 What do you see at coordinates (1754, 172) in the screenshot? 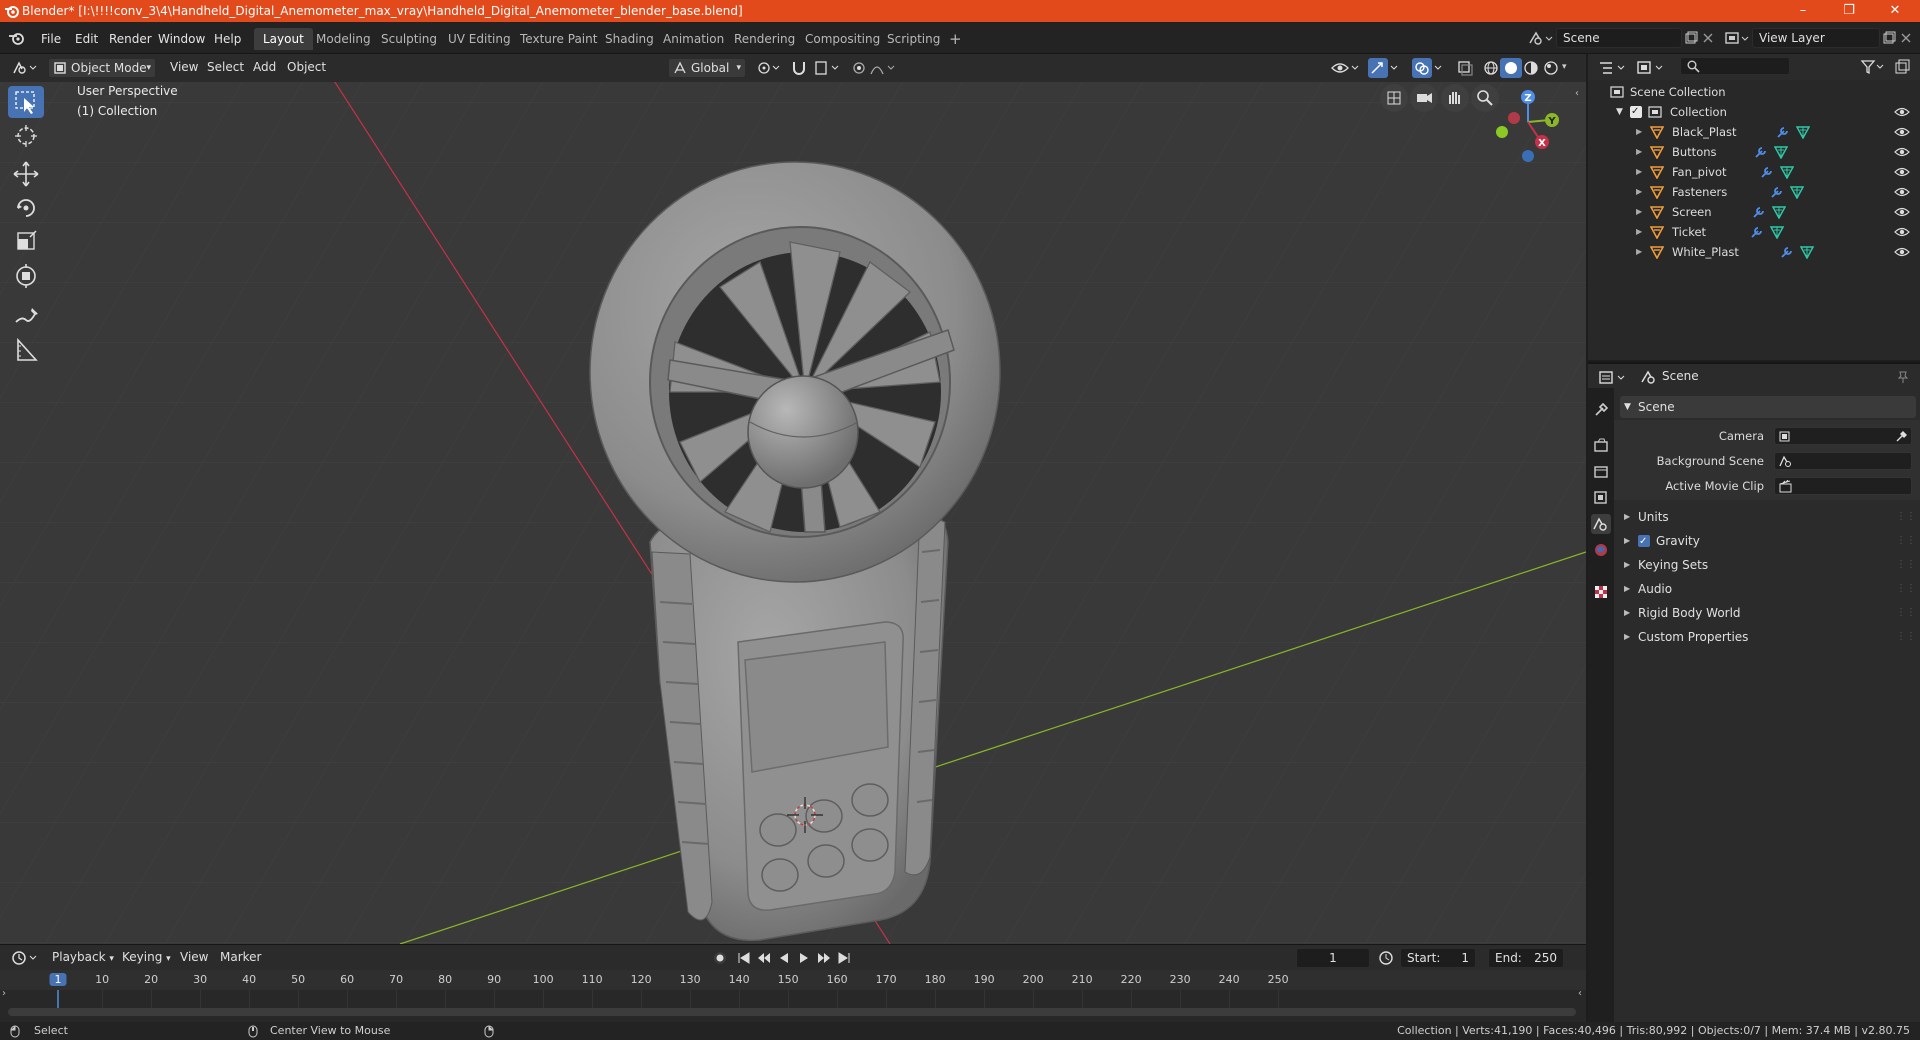
I see `outliner-row-fan-pivot: ▶ Fan_pivot` at bounding box center [1754, 172].